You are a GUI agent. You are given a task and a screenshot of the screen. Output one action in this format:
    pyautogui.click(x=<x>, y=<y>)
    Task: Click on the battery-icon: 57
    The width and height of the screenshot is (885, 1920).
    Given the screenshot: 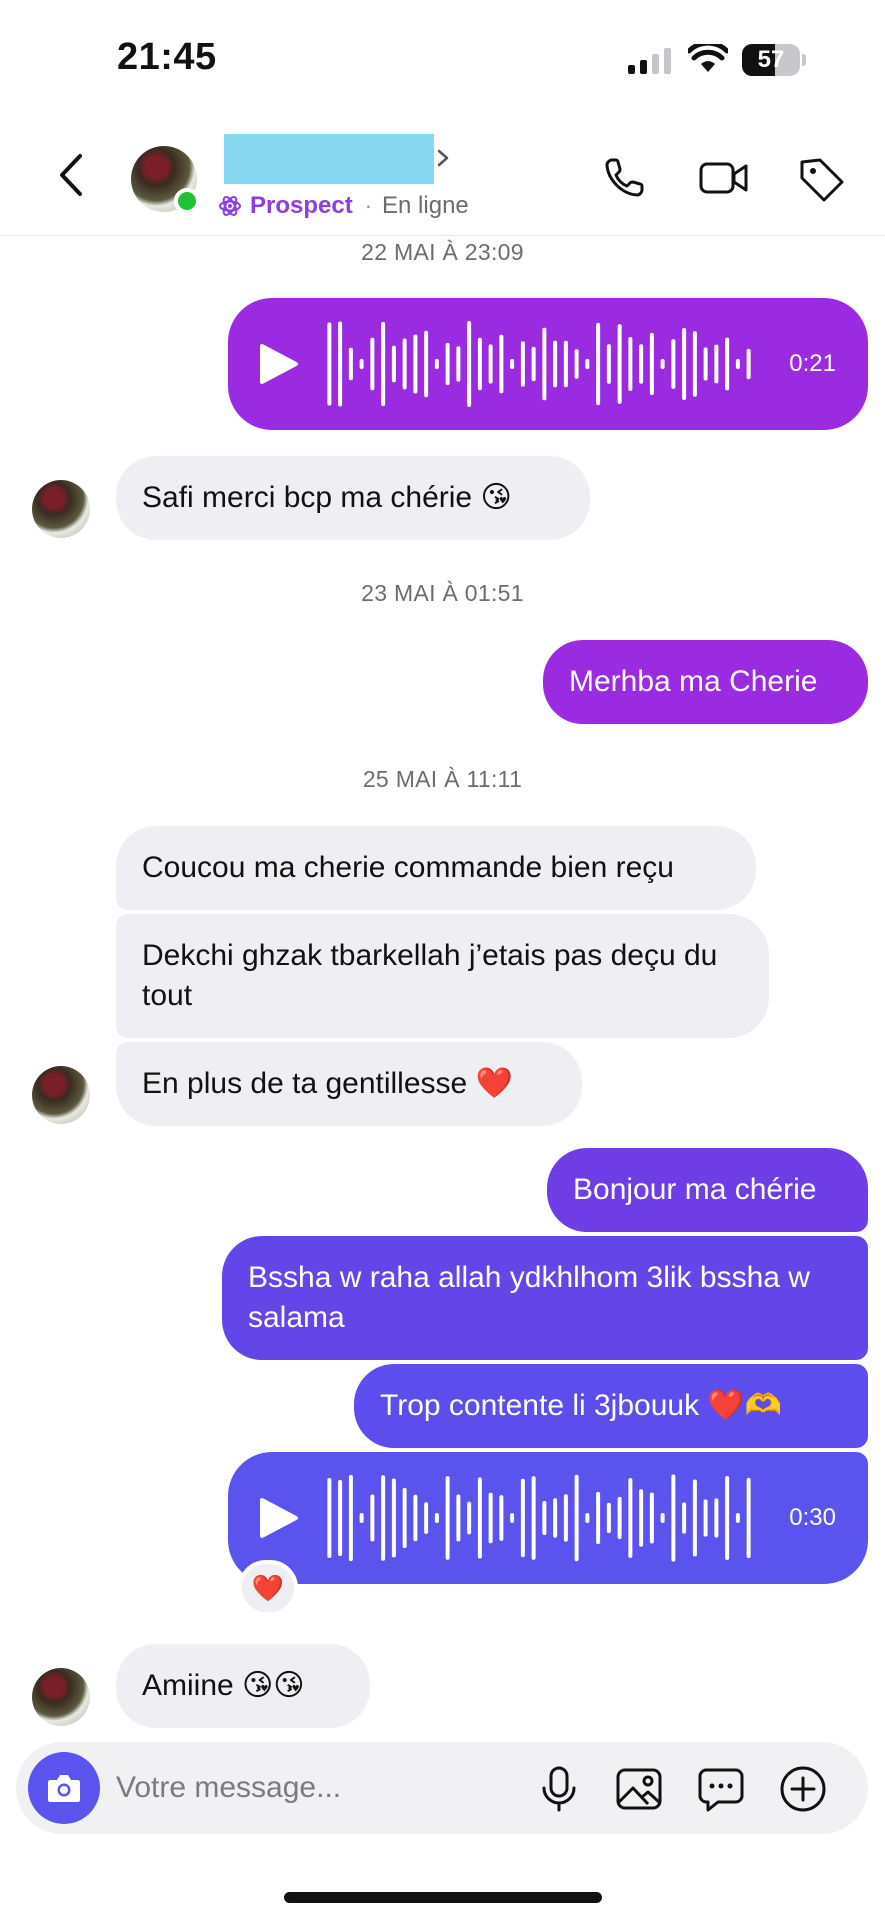 What is the action you would take?
    pyautogui.click(x=774, y=60)
    